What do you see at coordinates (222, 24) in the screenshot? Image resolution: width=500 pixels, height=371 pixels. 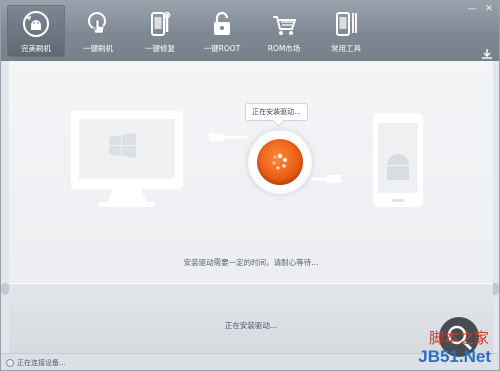 I see `unlock-icon` at bounding box center [222, 24].